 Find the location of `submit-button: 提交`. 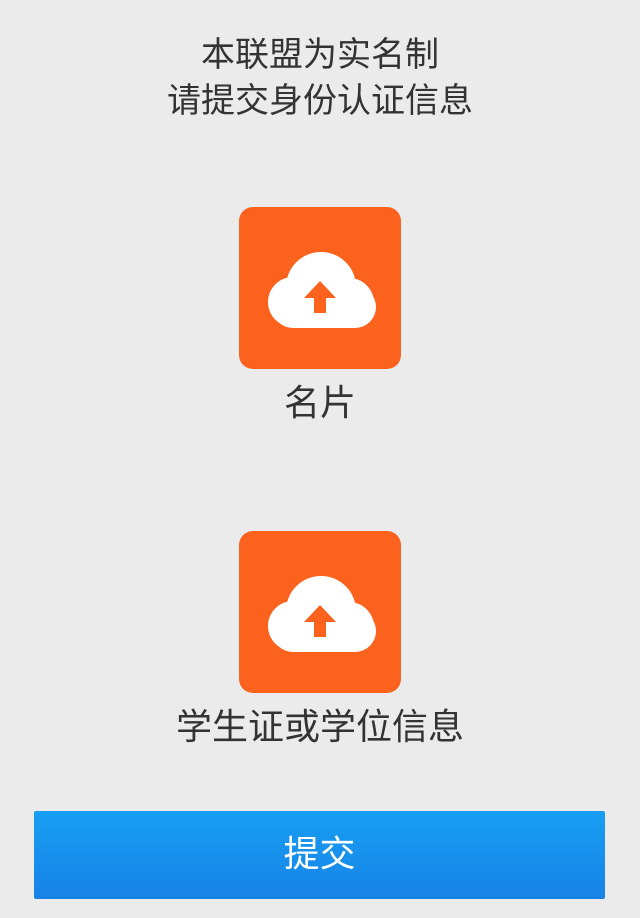

submit-button: 提交 is located at coordinates (319, 855).